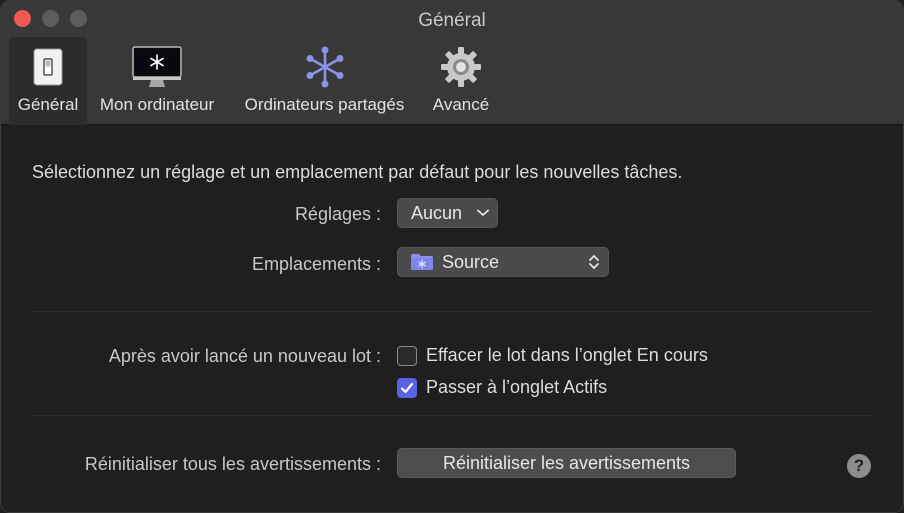 The image size is (904, 513). I want to click on locations-popup: Source, so click(503, 262).